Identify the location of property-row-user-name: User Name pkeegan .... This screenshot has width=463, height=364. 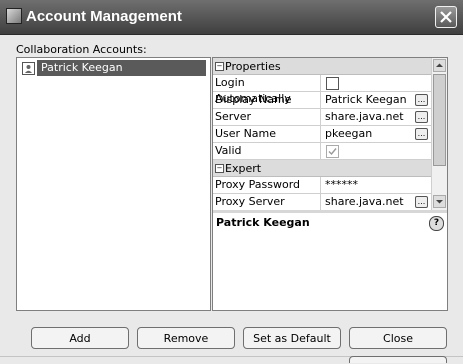
(322, 134).